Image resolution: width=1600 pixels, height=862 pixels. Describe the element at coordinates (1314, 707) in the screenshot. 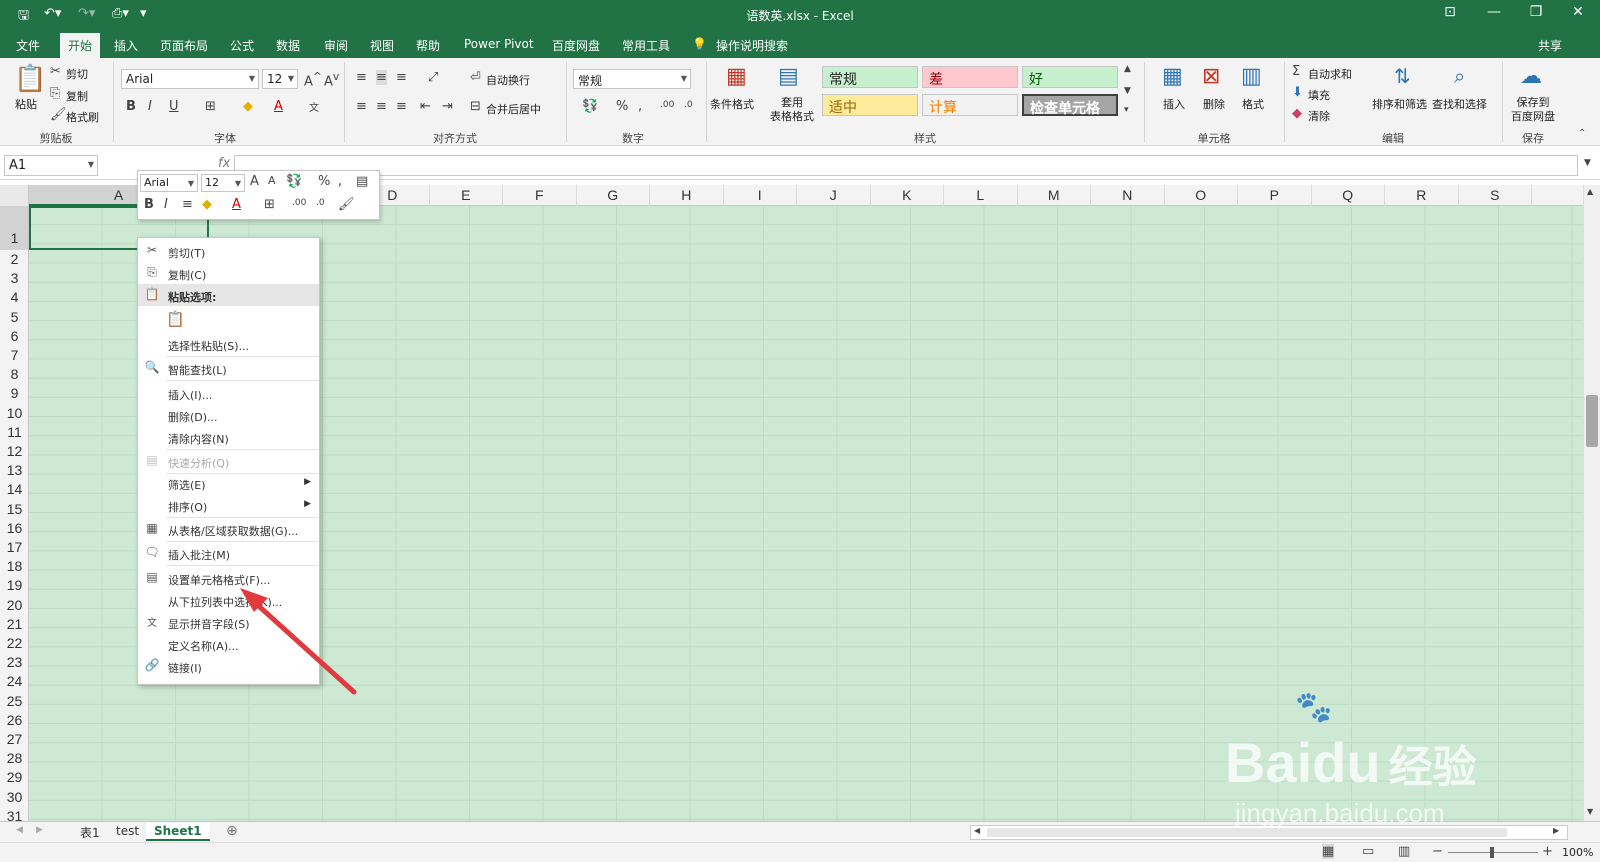

I see `paw-icon: 🐾` at that location.